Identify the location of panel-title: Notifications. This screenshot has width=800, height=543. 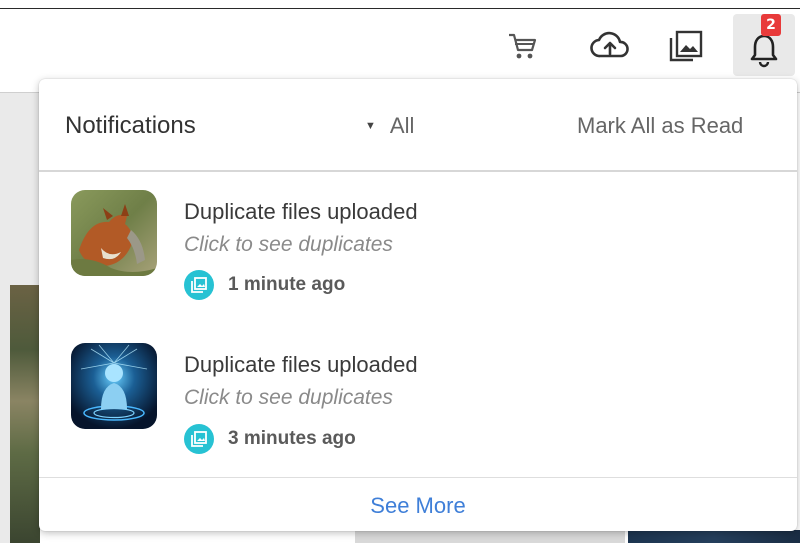
(130, 125).